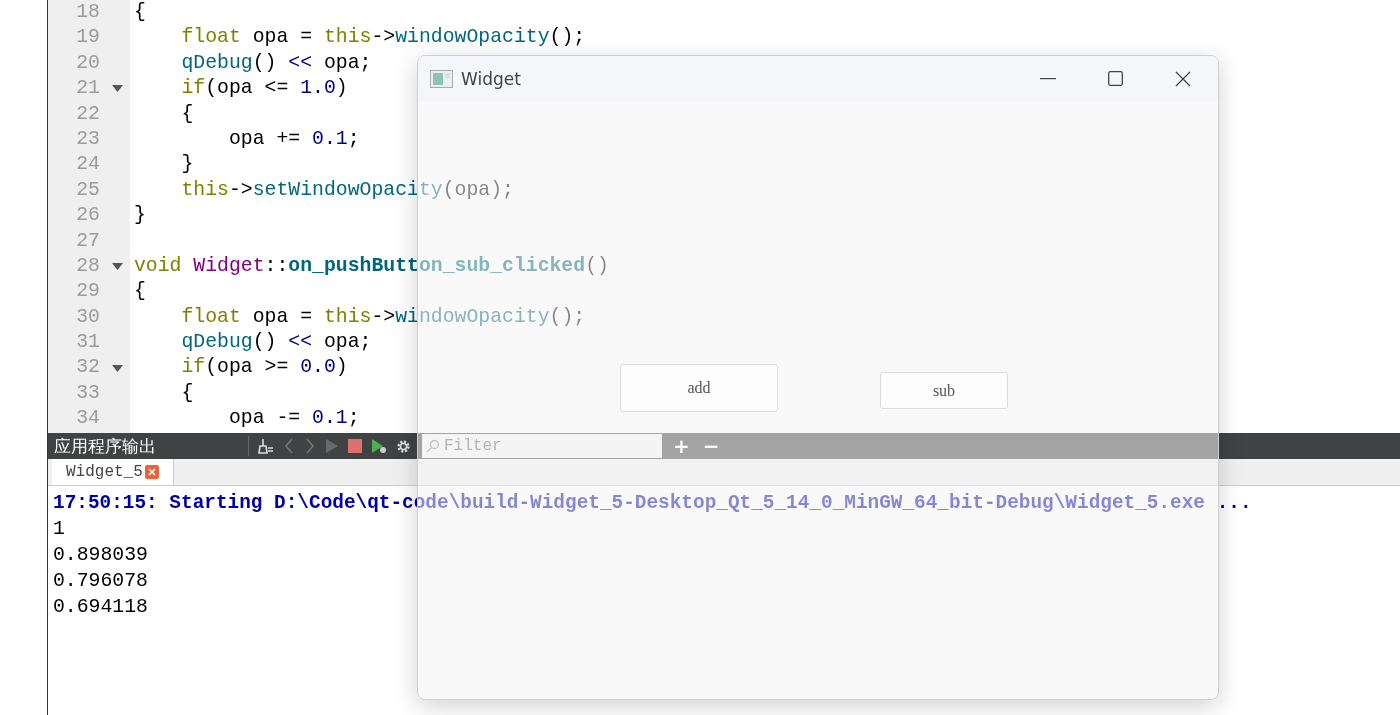 The height and width of the screenshot is (715, 1400). Describe the element at coordinates (87, 292) in the screenshot. I see `line-number: 29` at that location.